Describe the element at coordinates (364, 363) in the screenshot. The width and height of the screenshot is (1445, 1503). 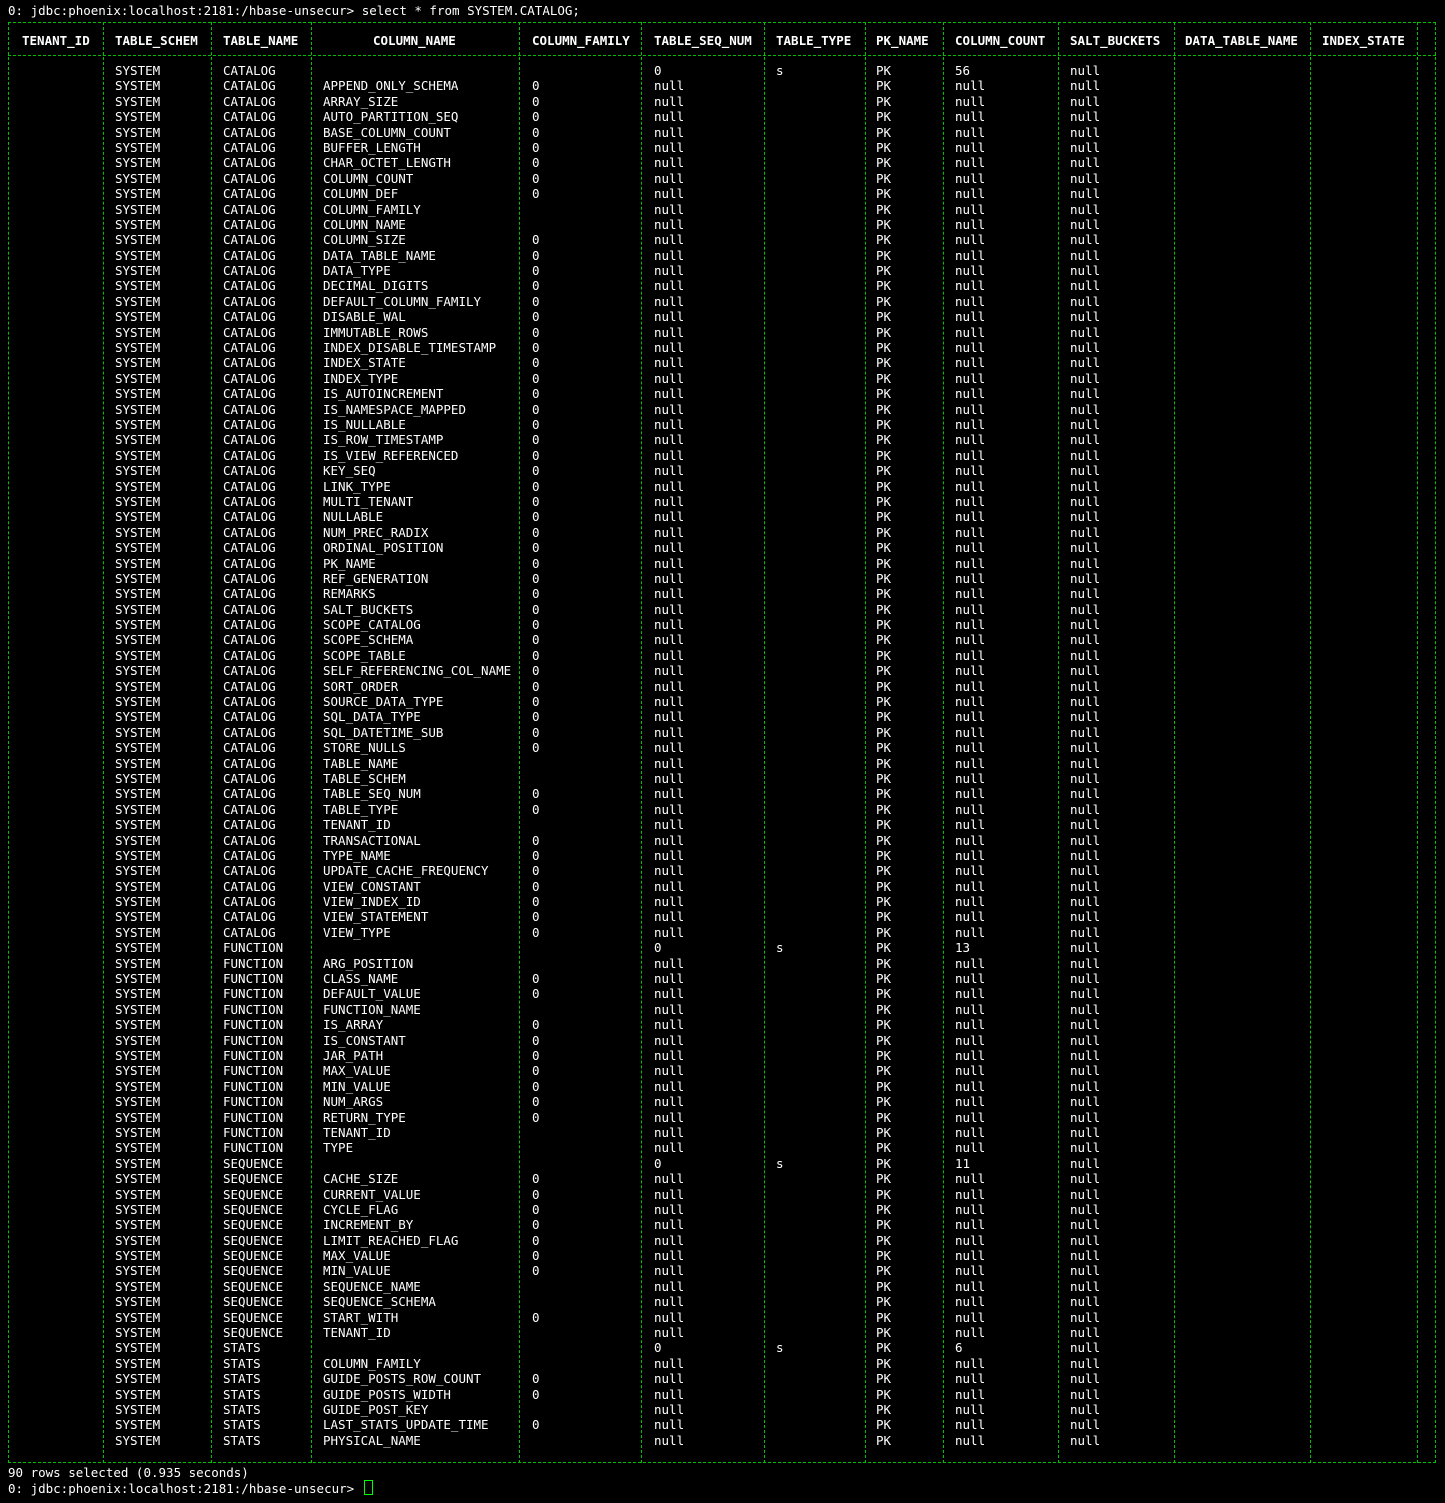
I see `cell-column-name: INDEX_STATE` at that location.